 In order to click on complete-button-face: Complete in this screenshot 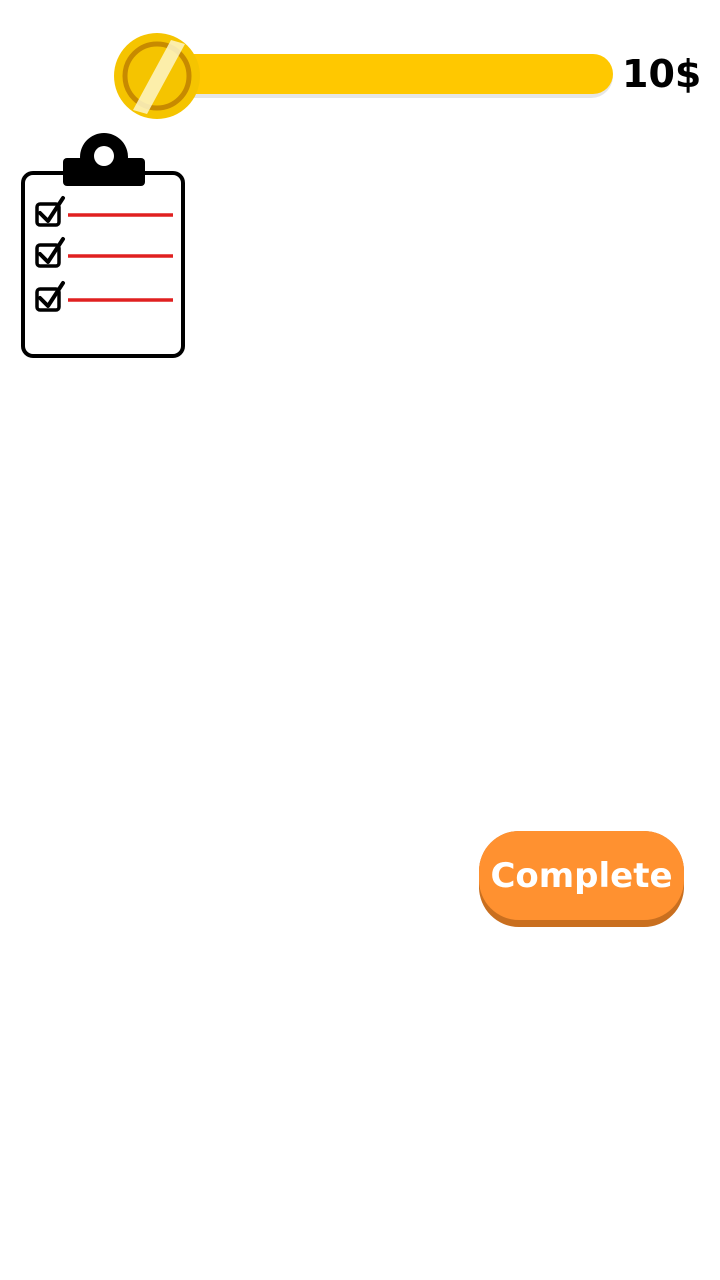, I will do `click(581, 875)`.